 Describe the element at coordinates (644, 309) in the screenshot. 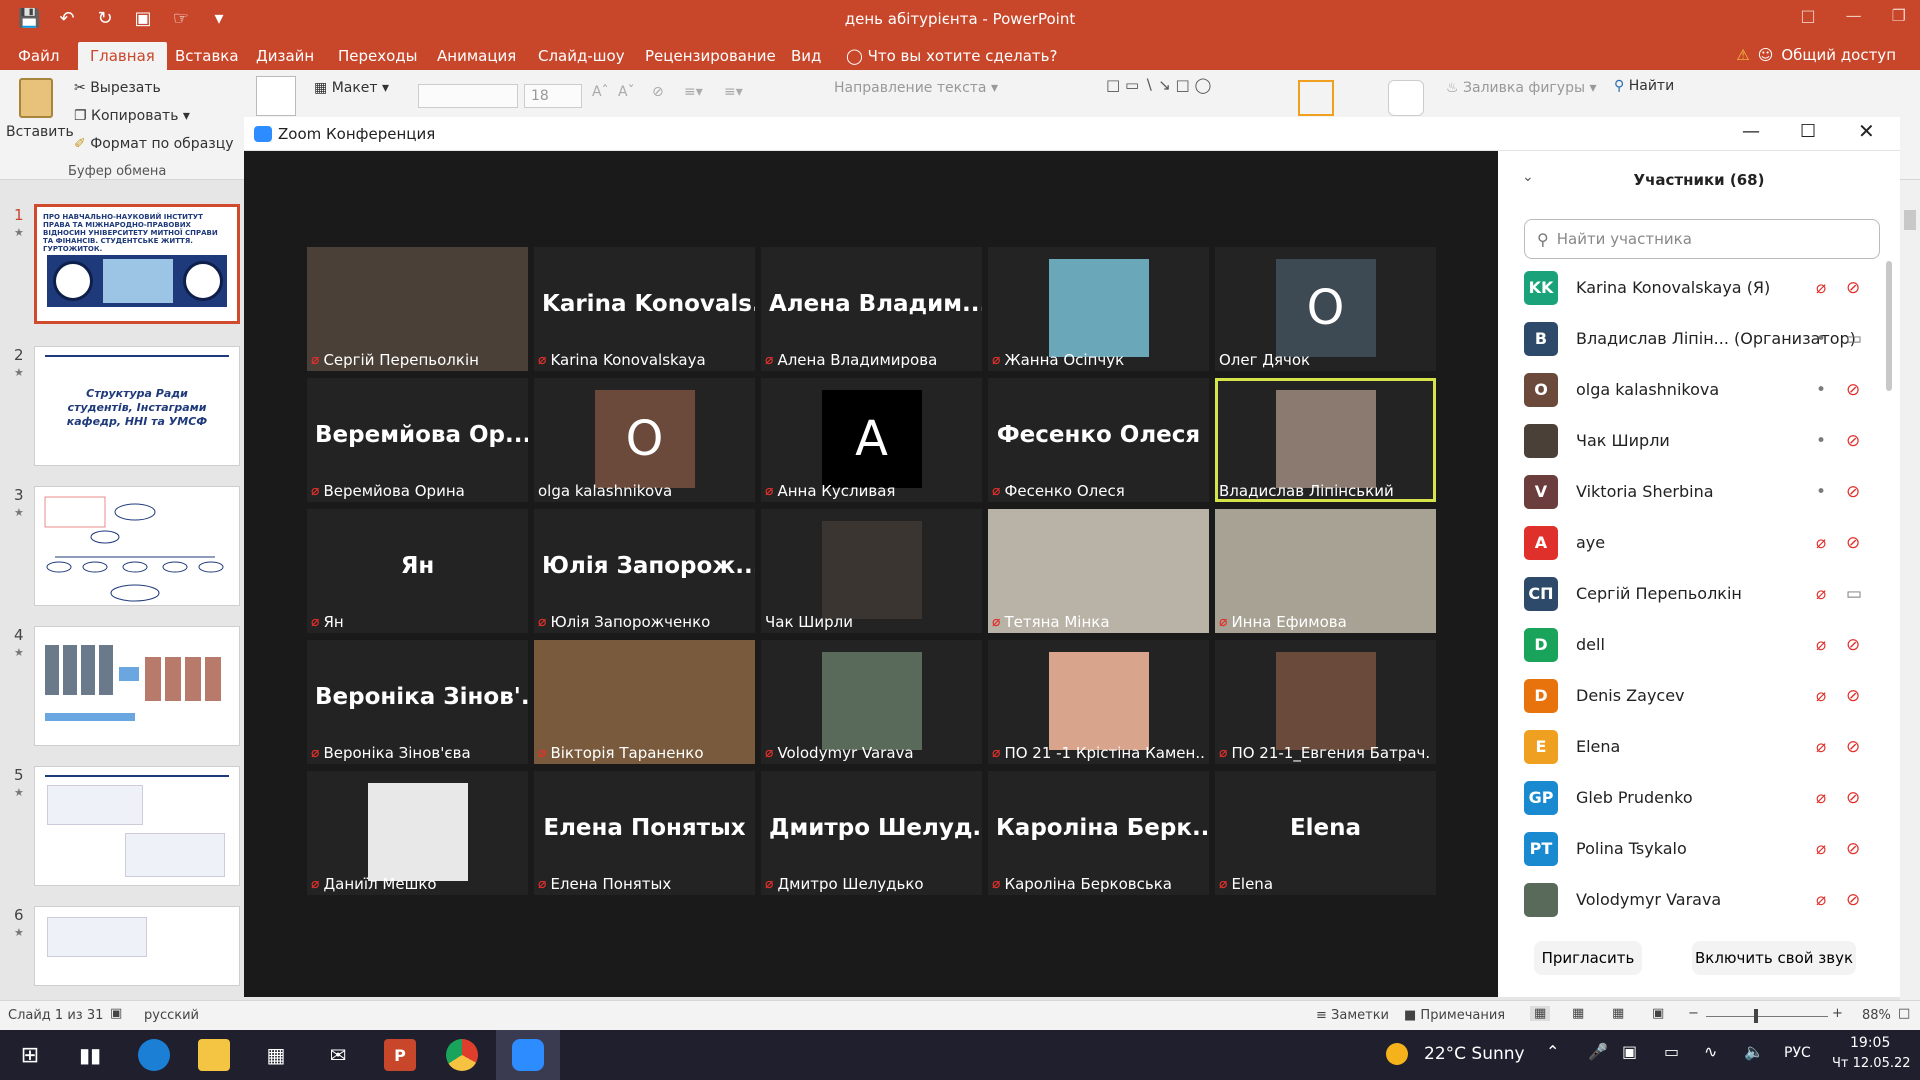

I see `video-tile: Karina Konovals... ⌀ Karina Konovalskaya` at that location.